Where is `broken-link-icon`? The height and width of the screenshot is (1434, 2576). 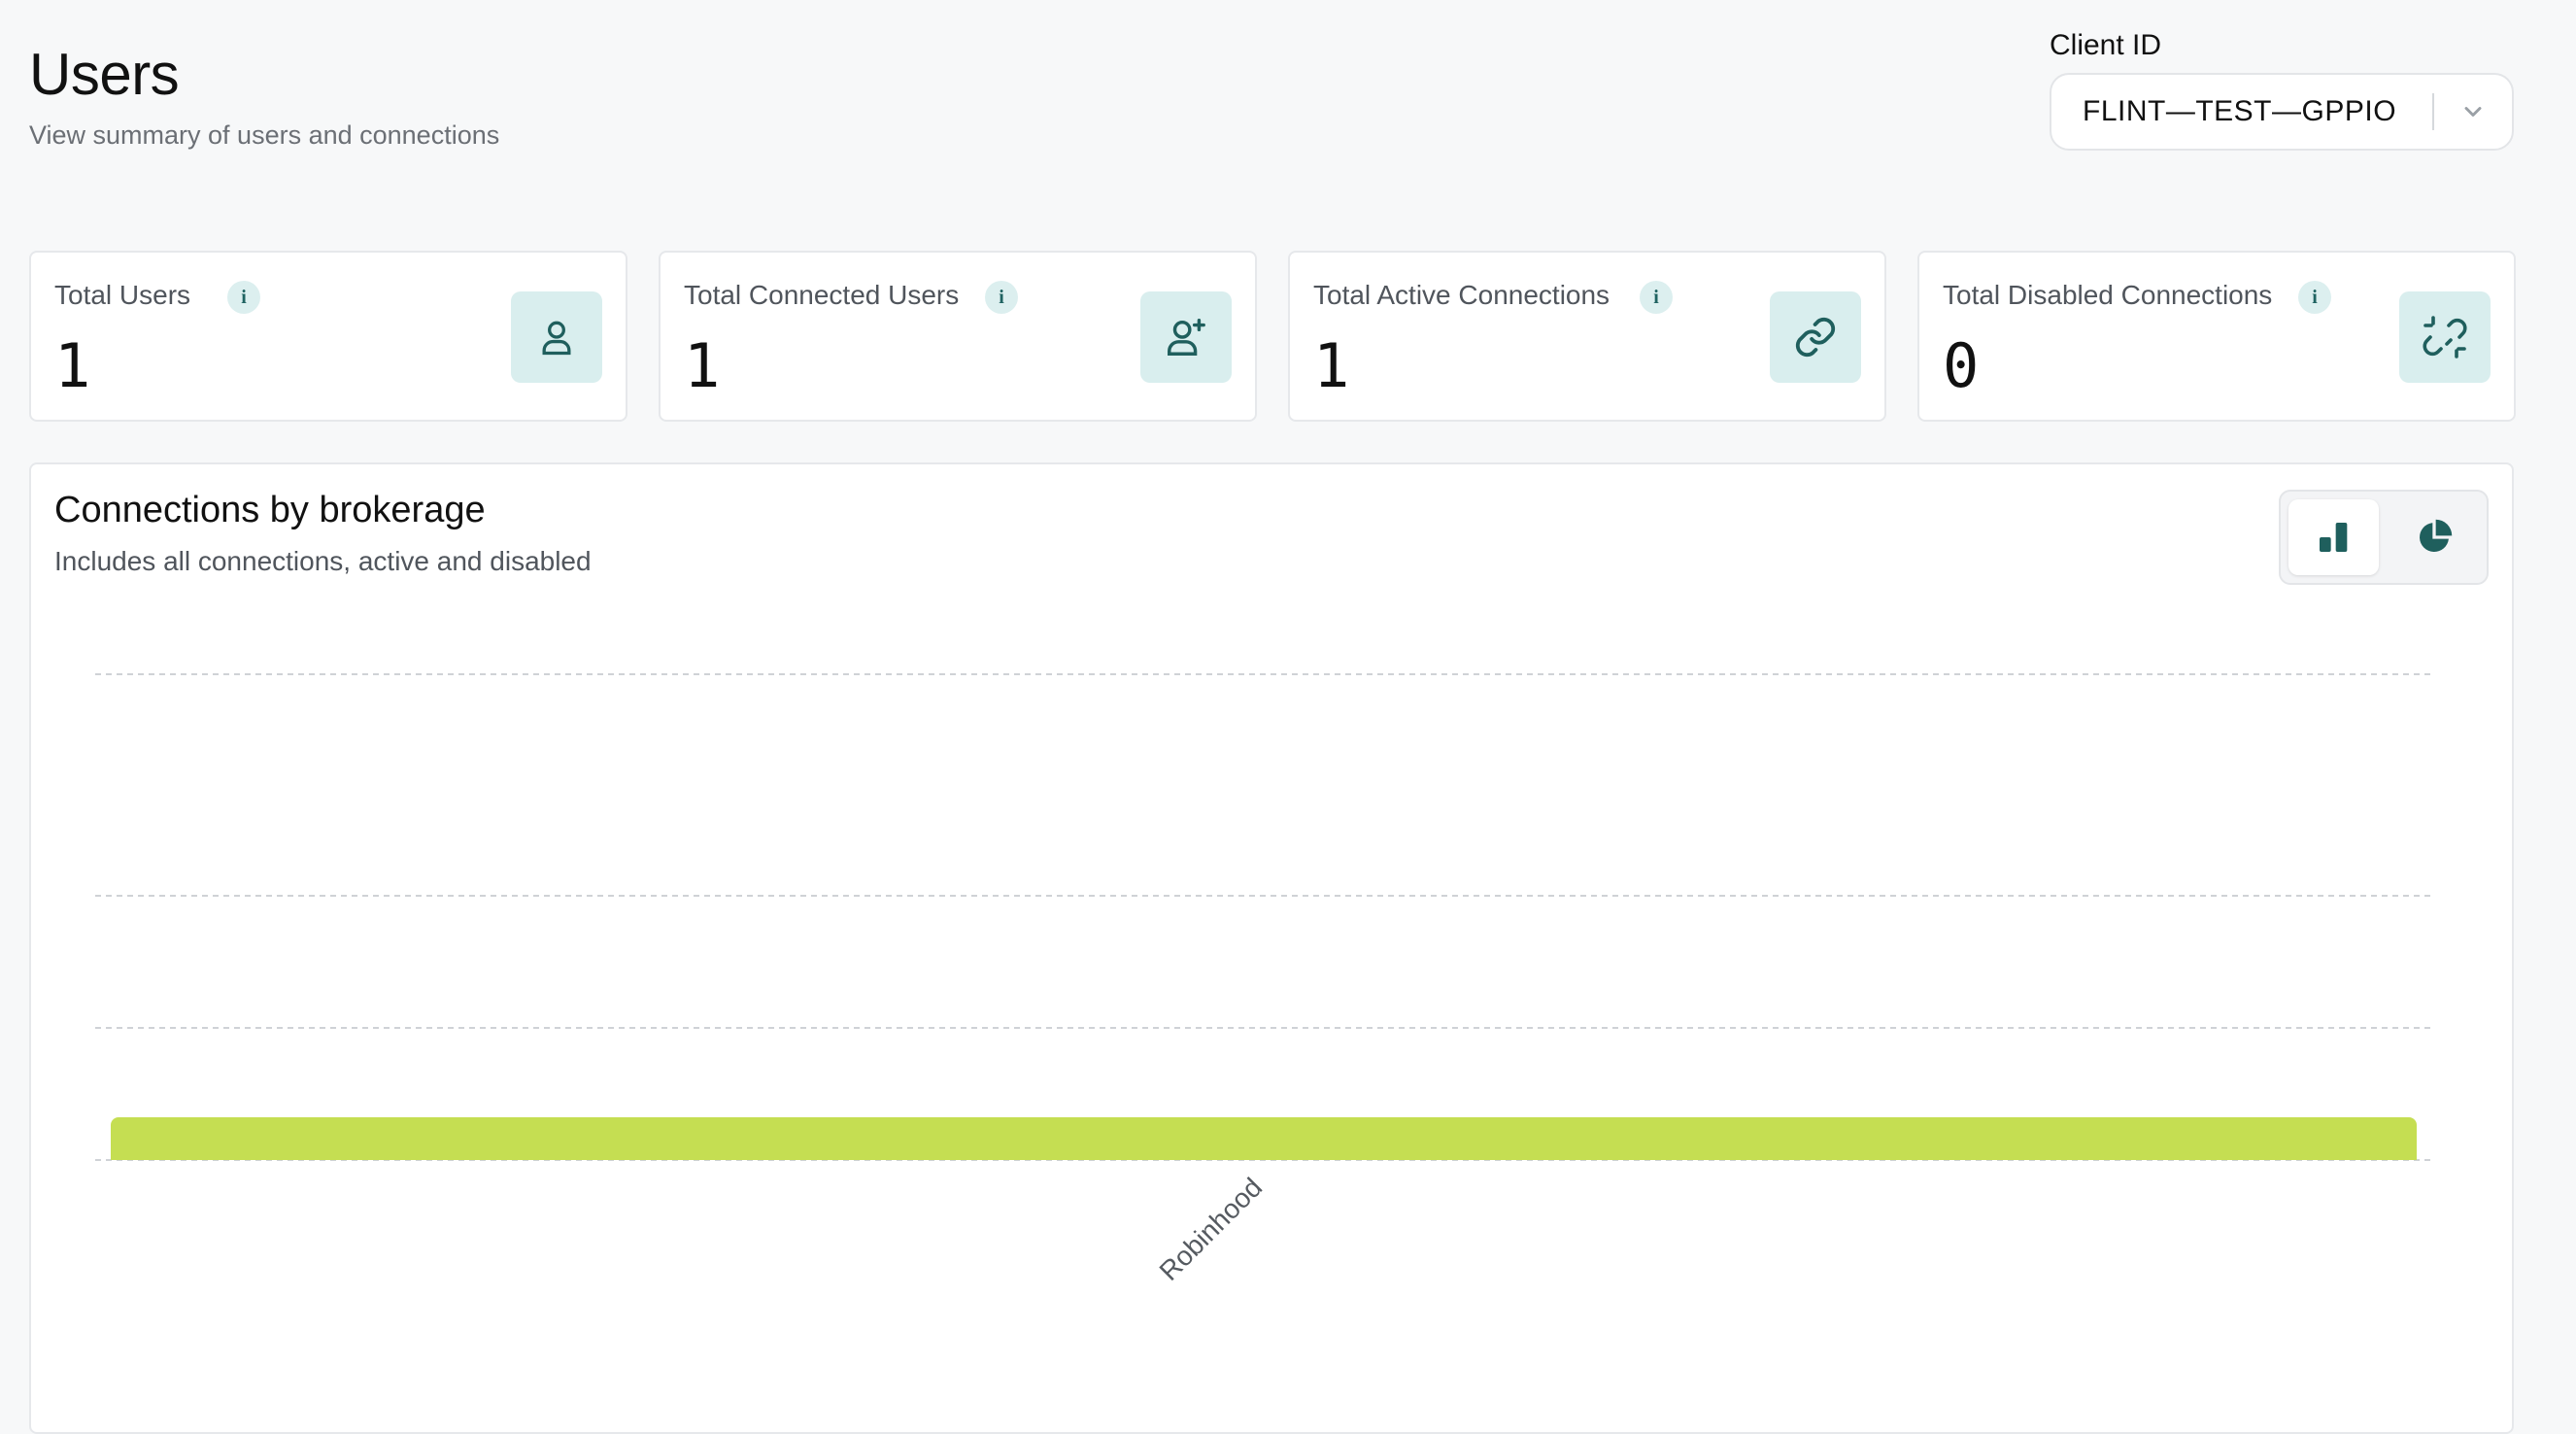
broken-link-icon is located at coordinates (2445, 337).